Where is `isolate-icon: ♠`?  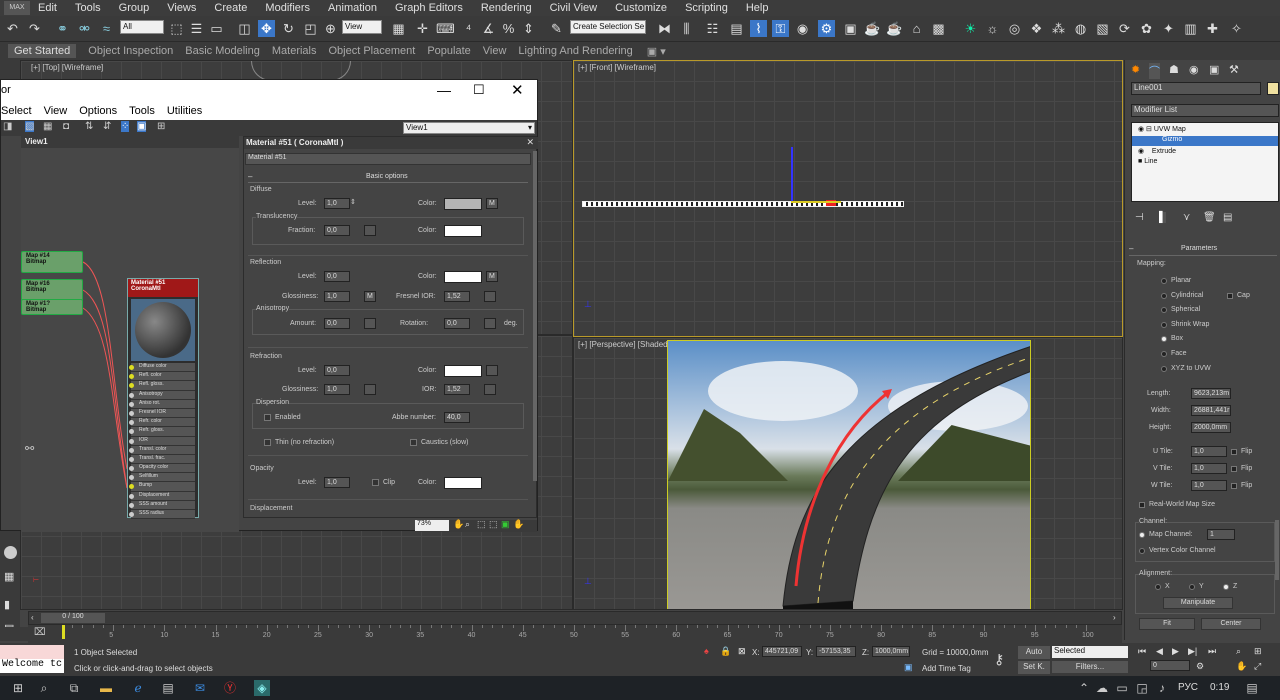
isolate-icon: ♠ is located at coordinates (706, 651).